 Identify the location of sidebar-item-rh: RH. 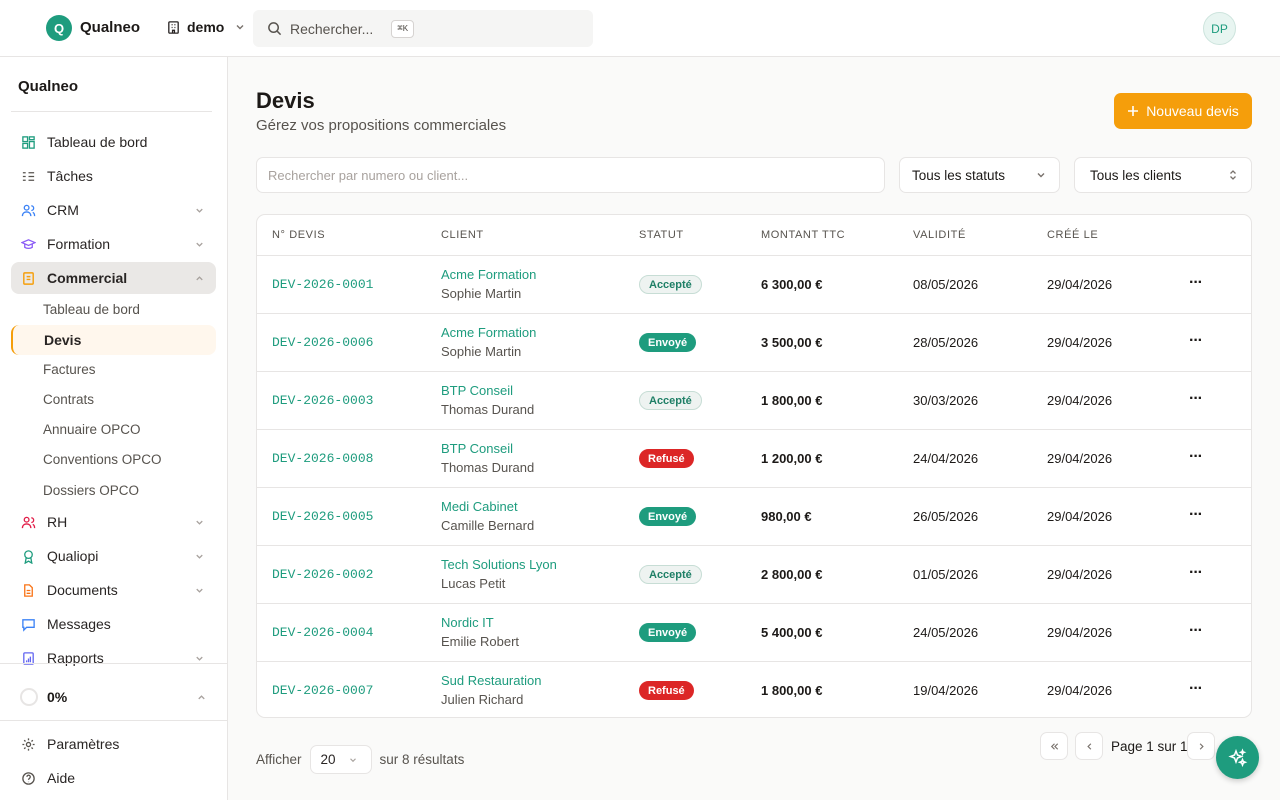
(113, 522).